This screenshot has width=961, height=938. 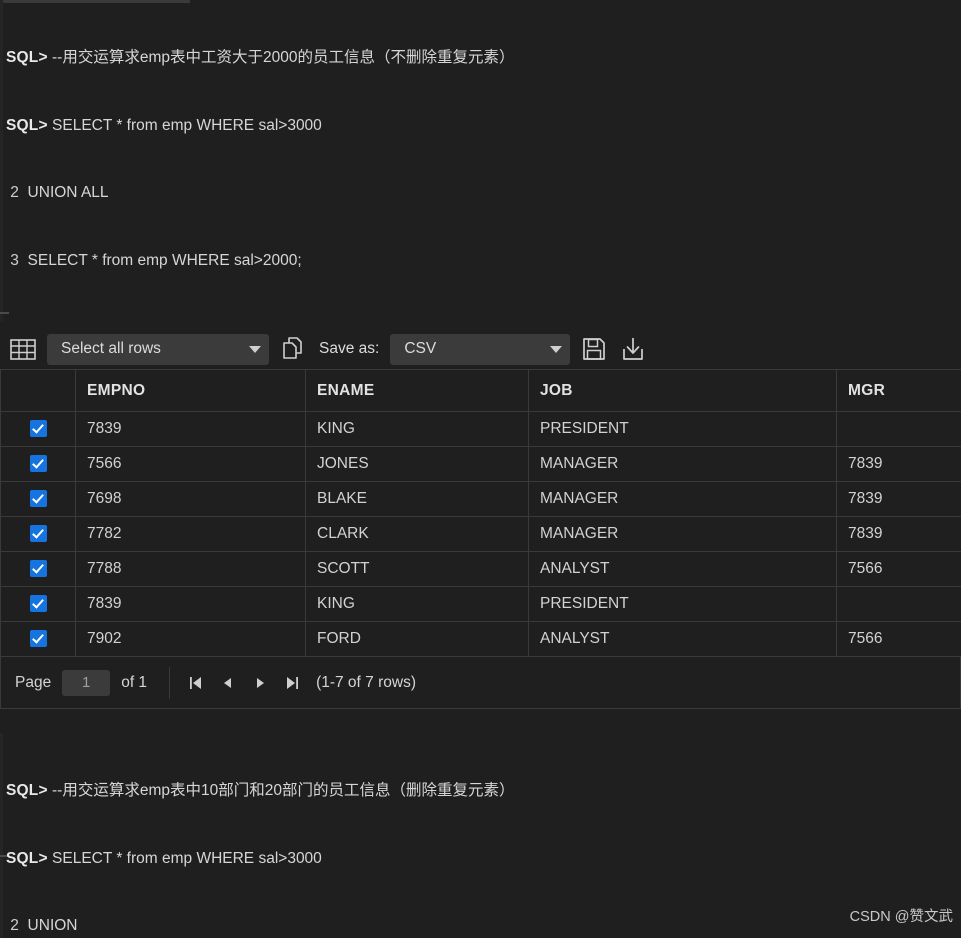 What do you see at coordinates (292, 683) in the screenshot?
I see `last-page-icon` at bounding box center [292, 683].